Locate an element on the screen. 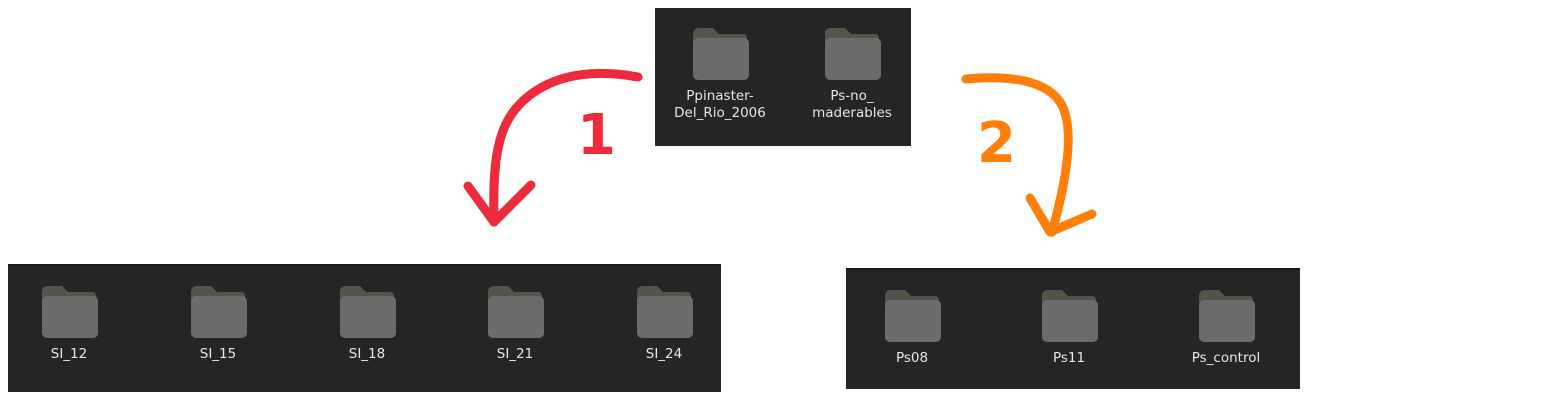 This screenshot has width=1541, height=407. step-2-folder-panel: Ps08 Ps11 Ps_control is located at coordinates (1073, 328).